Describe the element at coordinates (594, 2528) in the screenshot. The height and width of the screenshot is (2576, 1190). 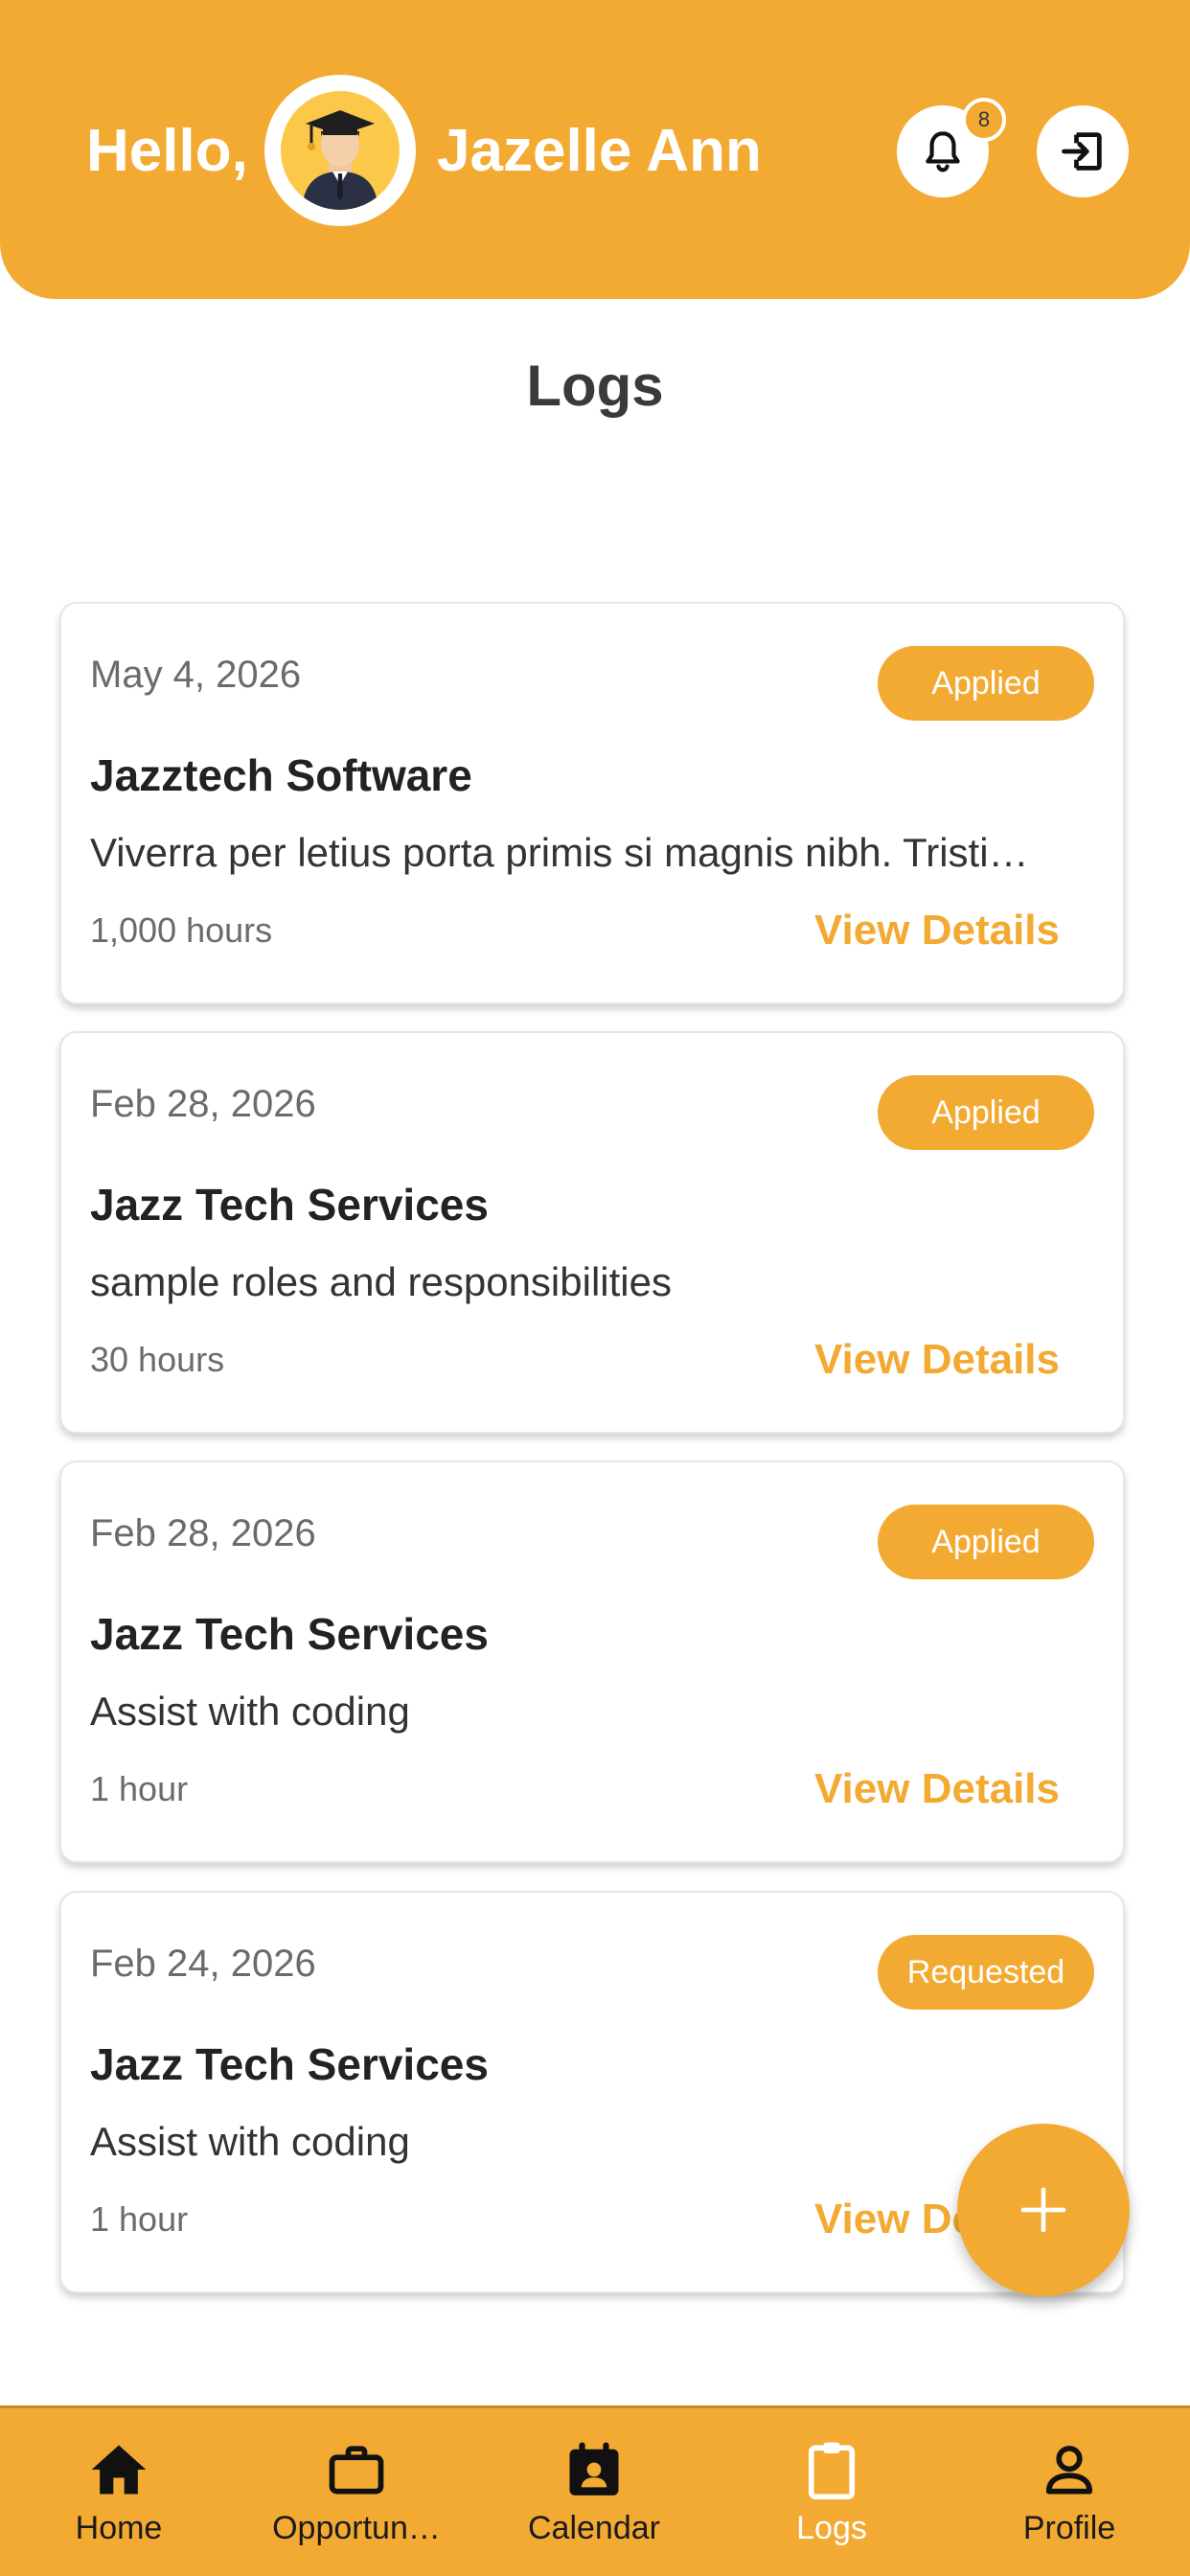
I see `nav-label: Calendar` at that location.